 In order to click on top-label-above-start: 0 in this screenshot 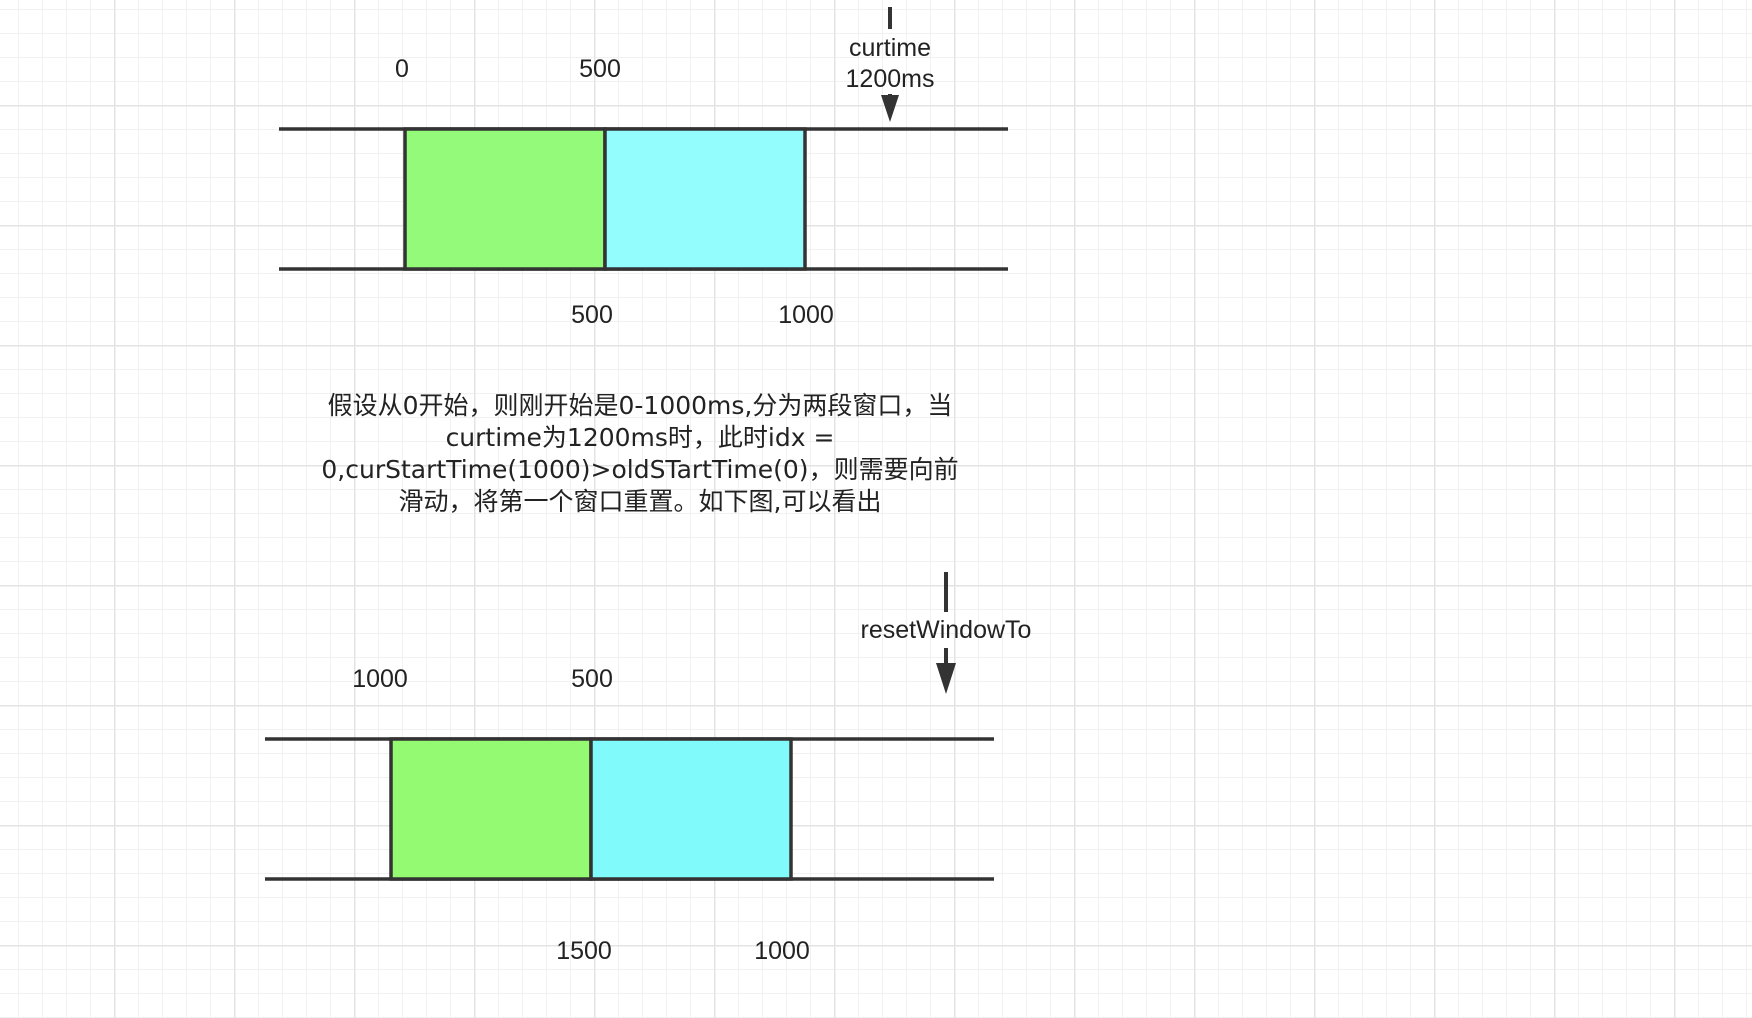, I will do `click(402, 69)`.